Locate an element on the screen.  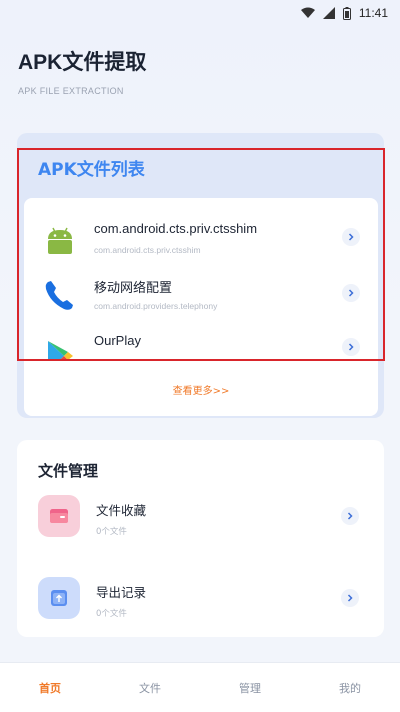
file-management-title: 文件管理 is located at coordinates (68, 471).